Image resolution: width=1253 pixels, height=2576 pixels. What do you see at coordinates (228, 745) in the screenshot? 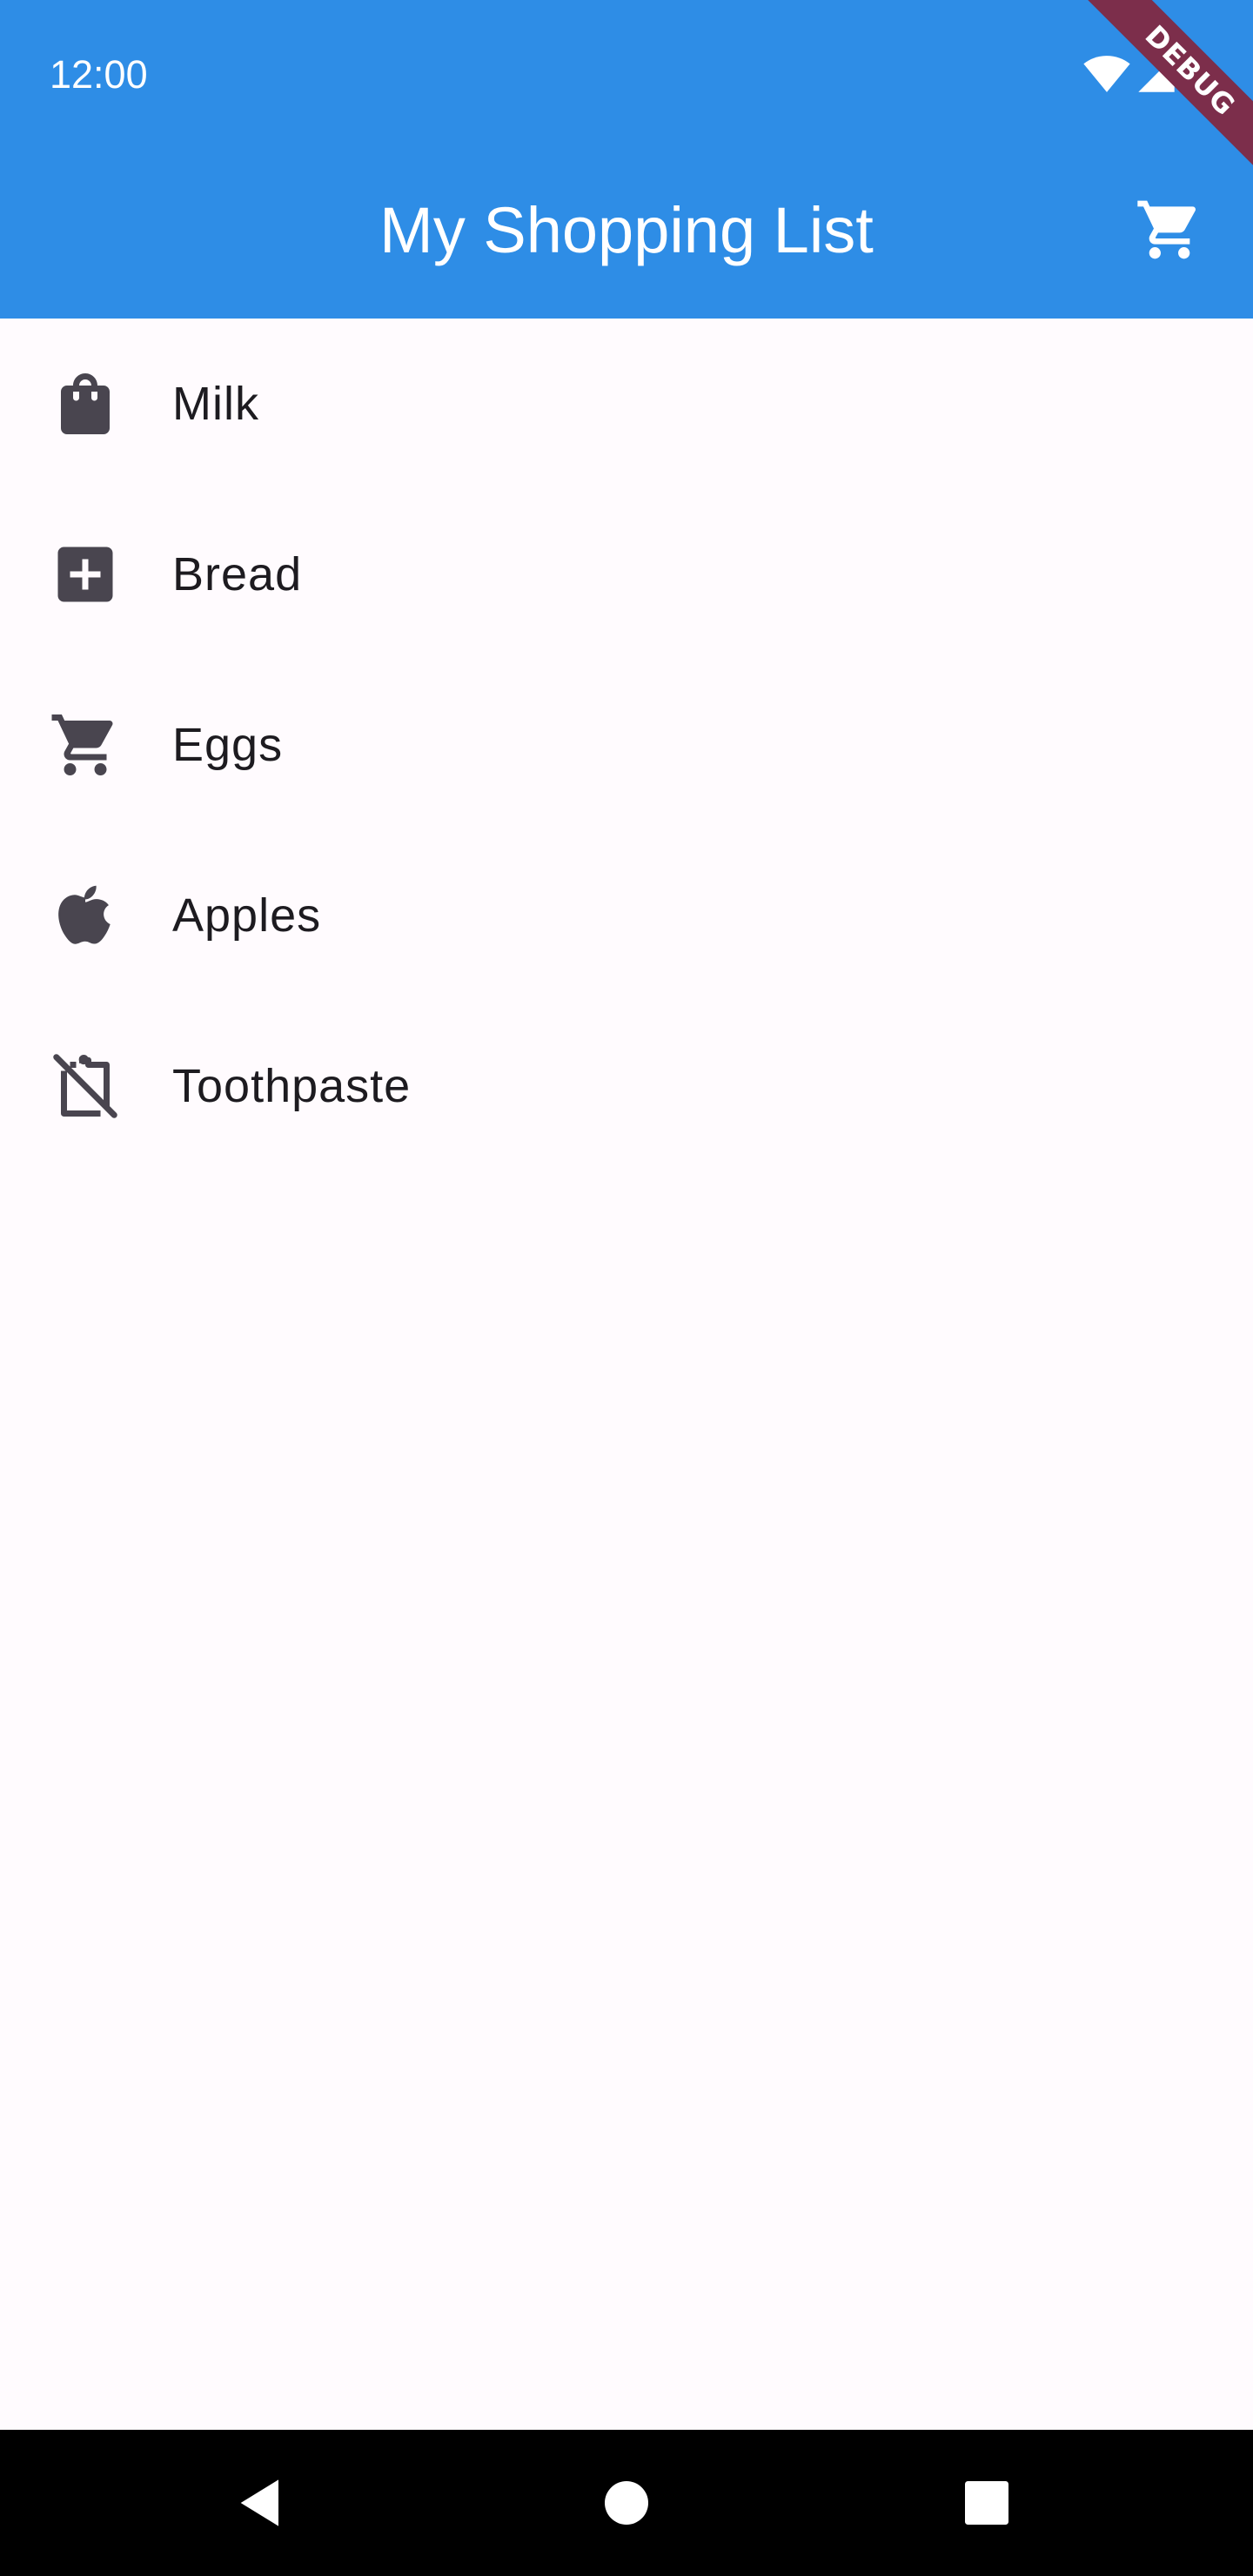
I see `list-item-label: Eggs` at bounding box center [228, 745].